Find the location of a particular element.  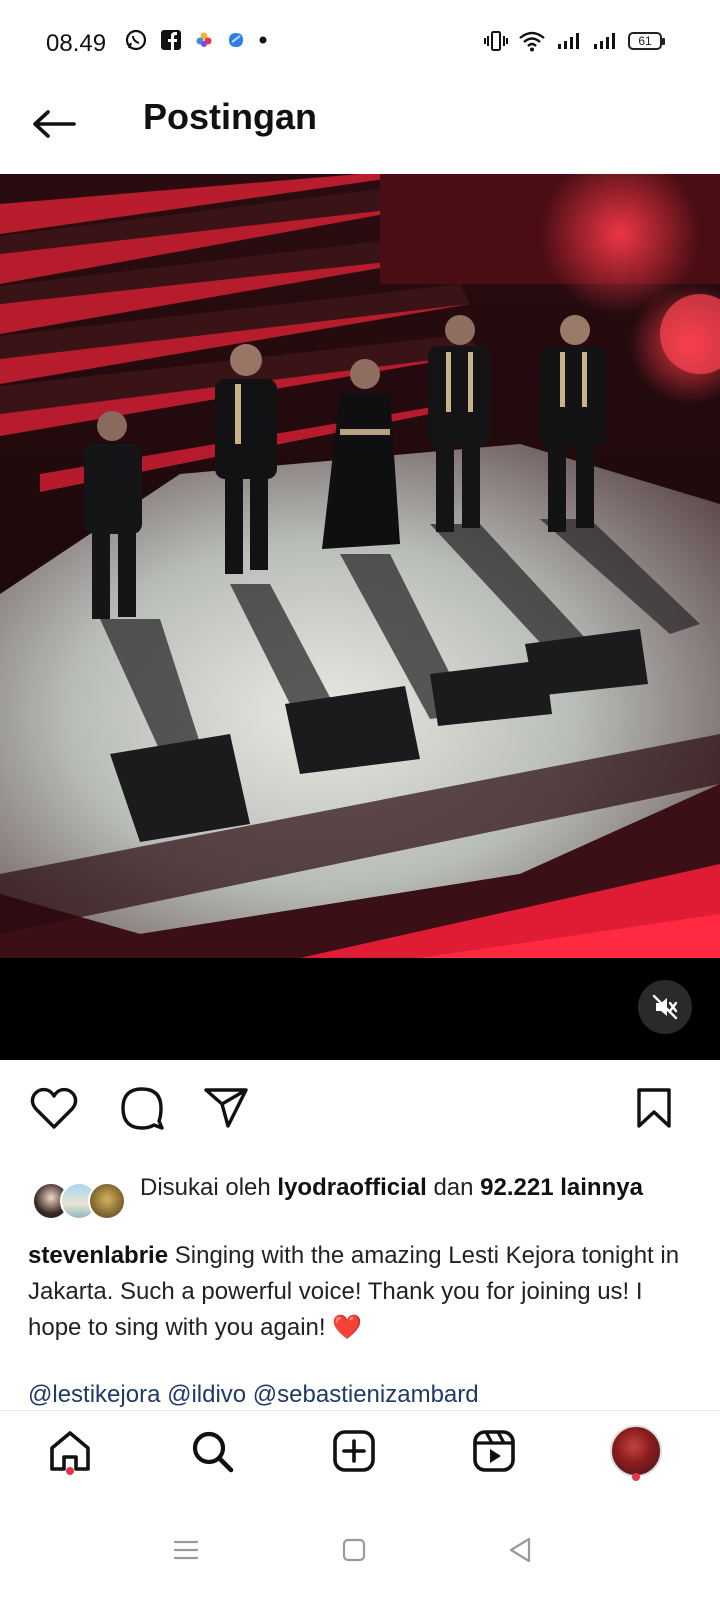

system-status-icons: 61 is located at coordinates (574, 41).